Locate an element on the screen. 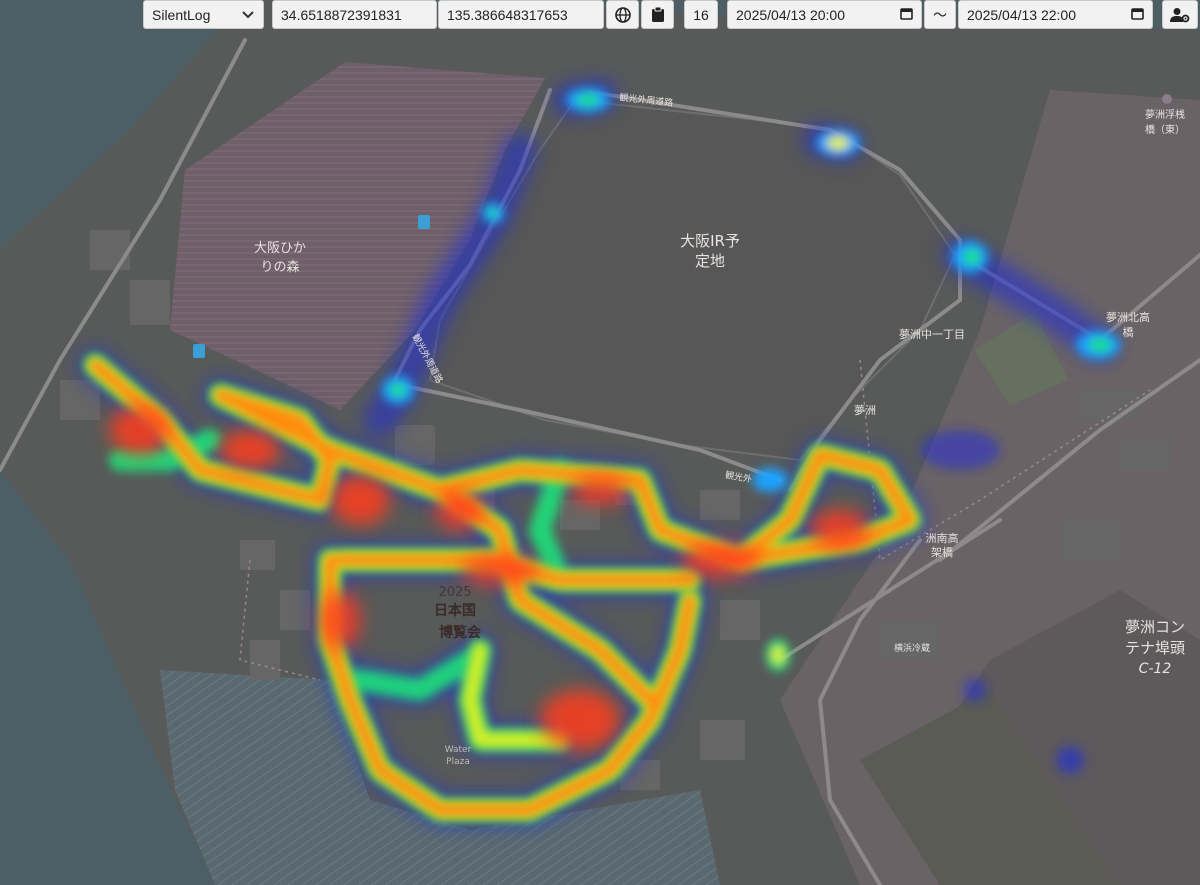 This screenshot has height=885, width=1200. container-label-1: 夢洲コン is located at coordinates (1155, 627).